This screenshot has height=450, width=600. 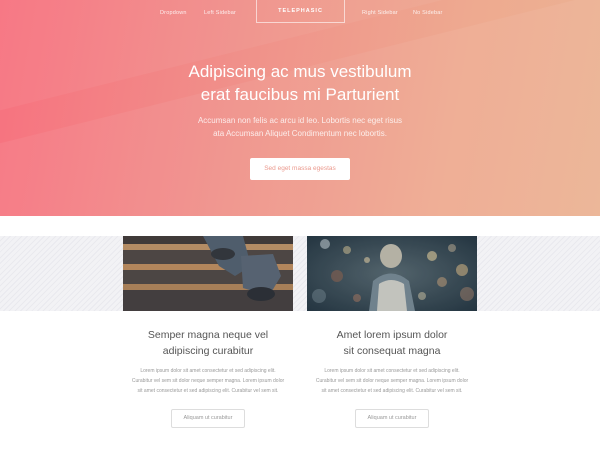 I want to click on card-title-line: adipiscing curabitur, so click(x=208, y=351).